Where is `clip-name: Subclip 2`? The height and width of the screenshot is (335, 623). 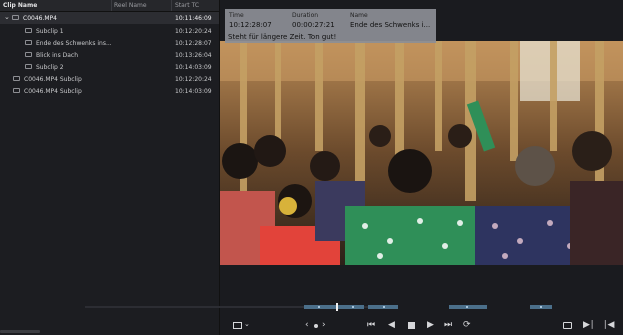 clip-name: Subclip 2 is located at coordinates (50, 67).